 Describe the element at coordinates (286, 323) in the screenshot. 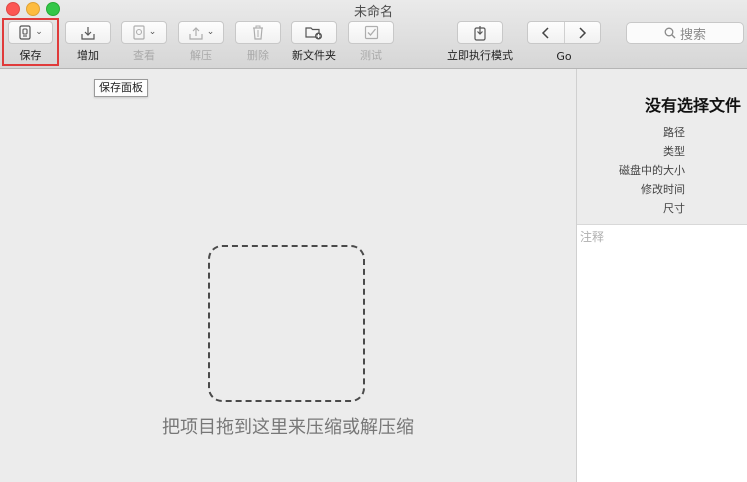

I see `drop-zone-box` at that location.